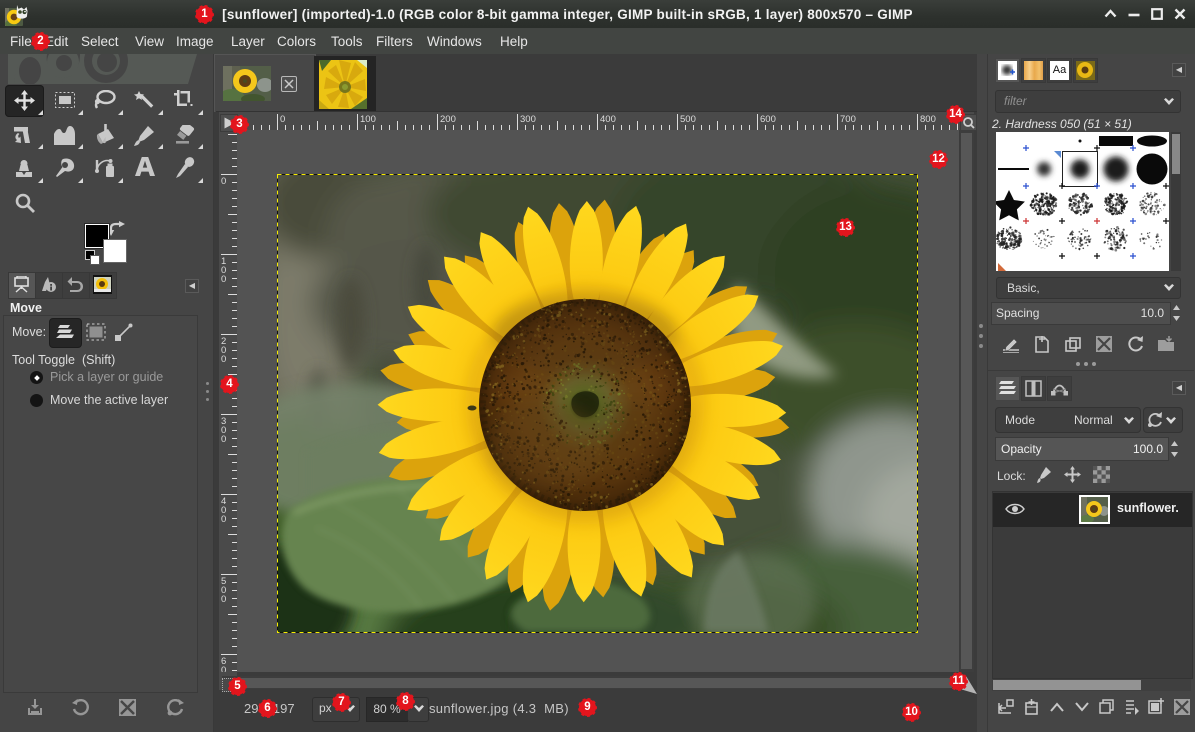 This screenshot has height=732, width=1195. Describe the element at coordinates (608, 119) in the screenshot. I see `svg-text: 400` at that location.